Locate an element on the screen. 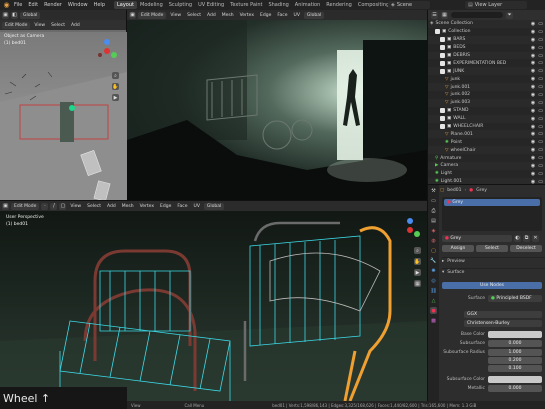 This screenshot has width=545, height=409. outliner-row: ▣ BEDS ◉ ▭ is located at coordinates (486, 47).